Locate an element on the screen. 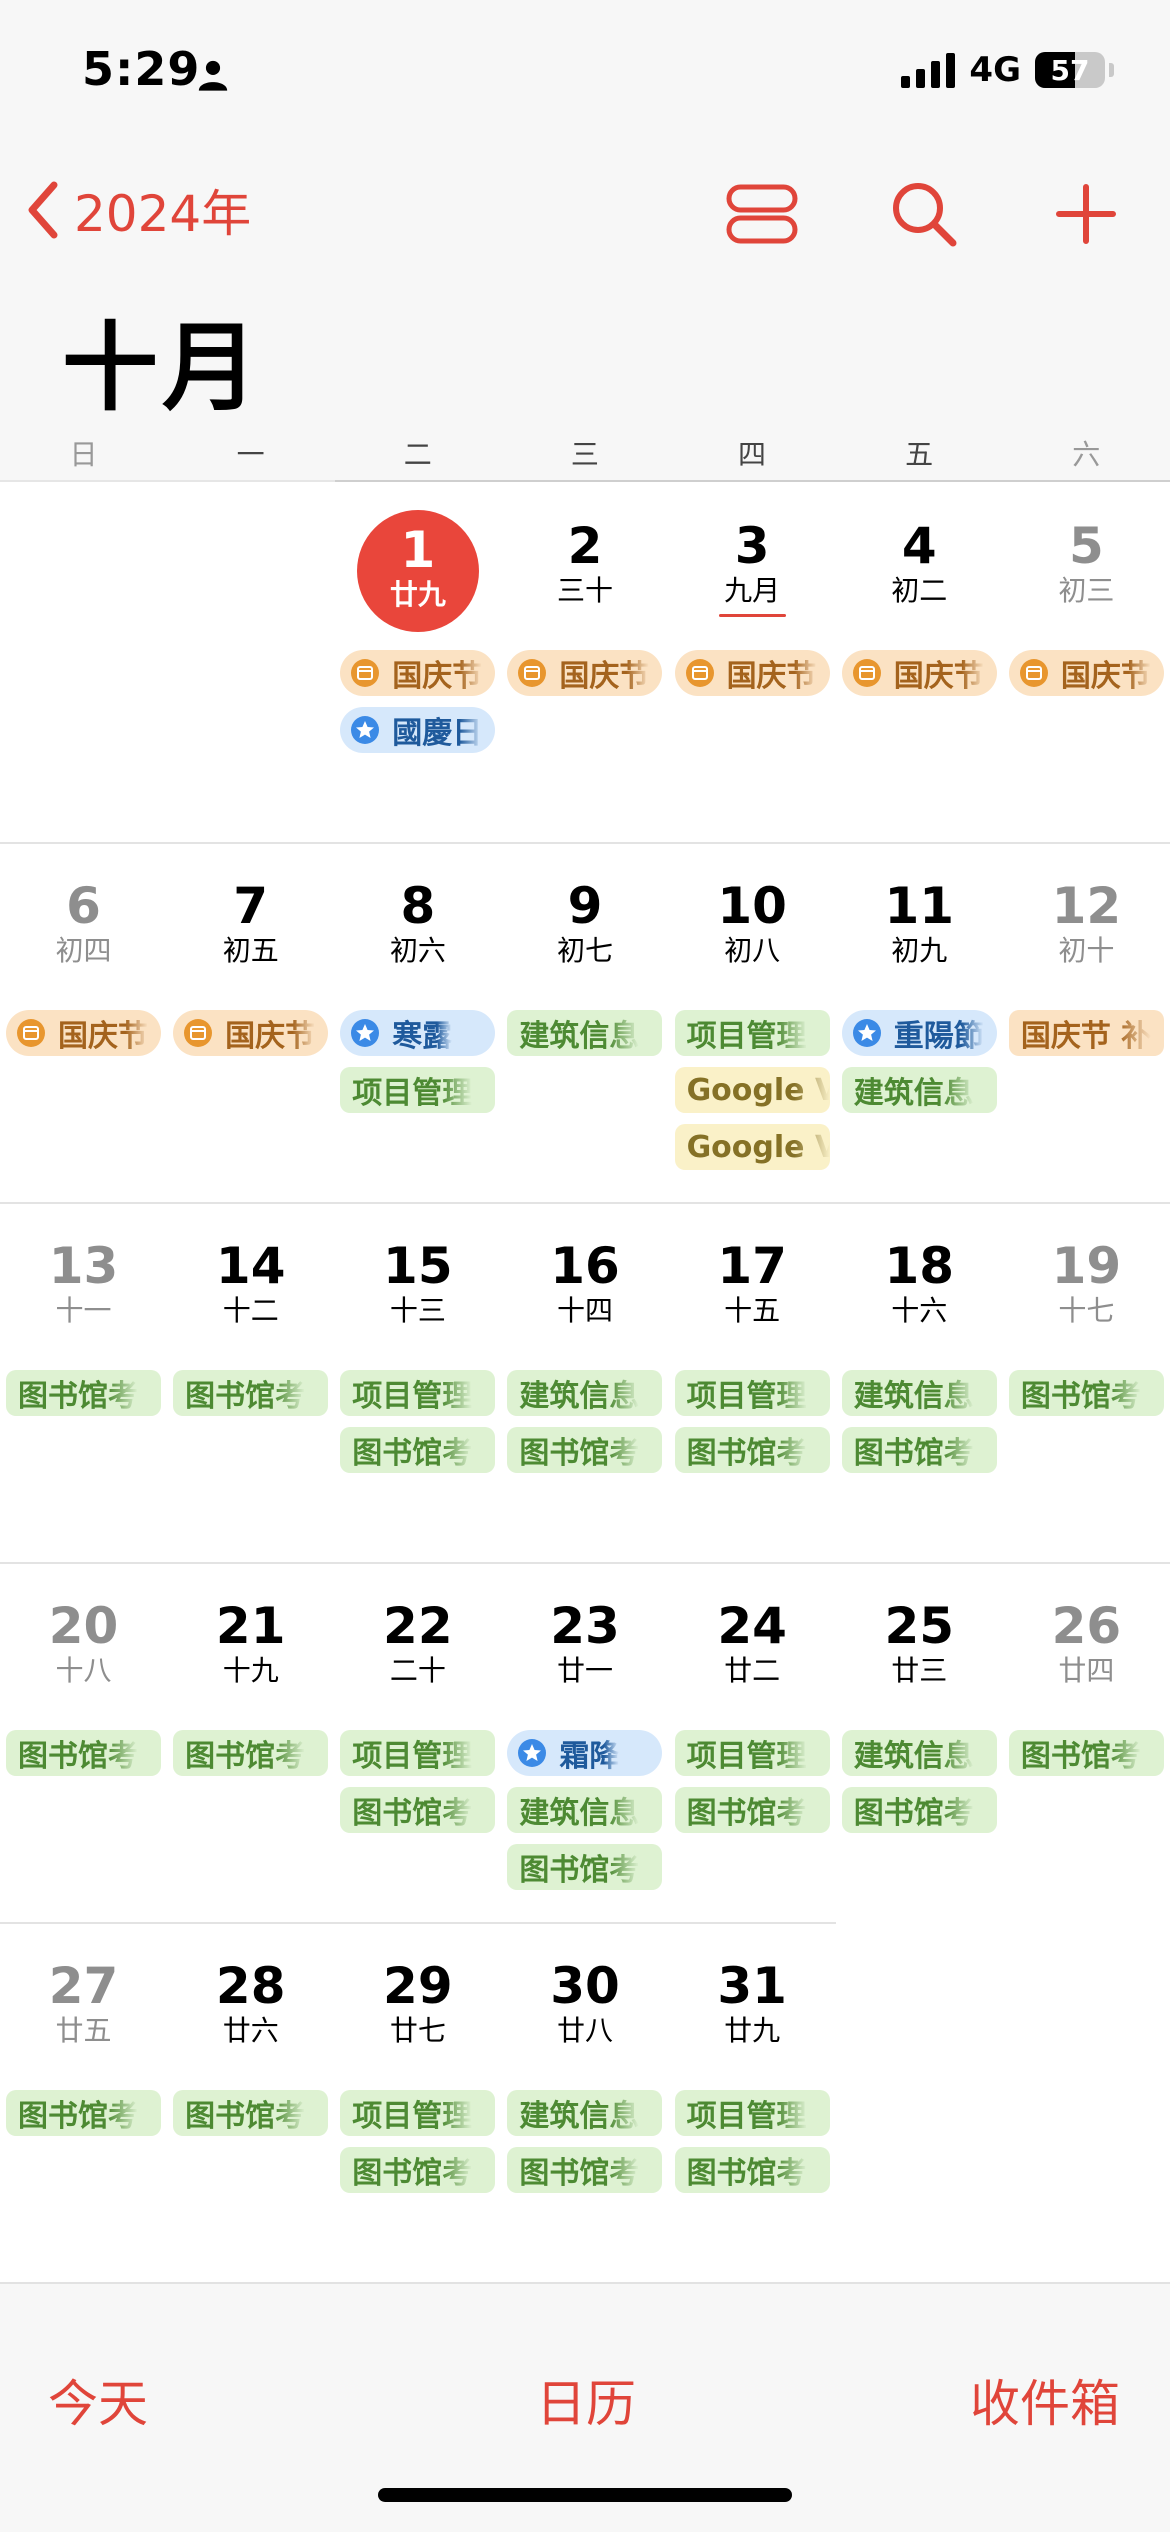 The image size is (1170, 2532). day-cell-2: 2 三十 国庆节 is located at coordinates (584, 662).